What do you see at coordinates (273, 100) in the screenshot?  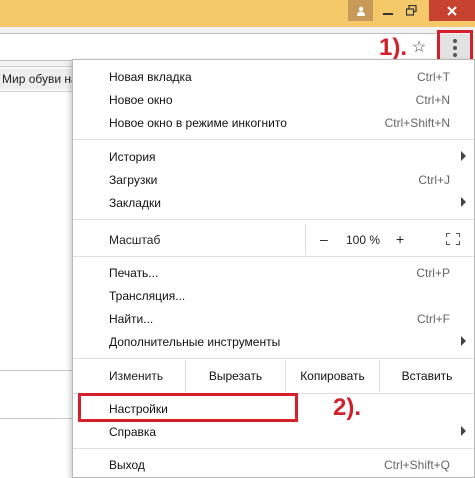 I see `menu-item-new-window: Новое окно Ctrl+N` at bounding box center [273, 100].